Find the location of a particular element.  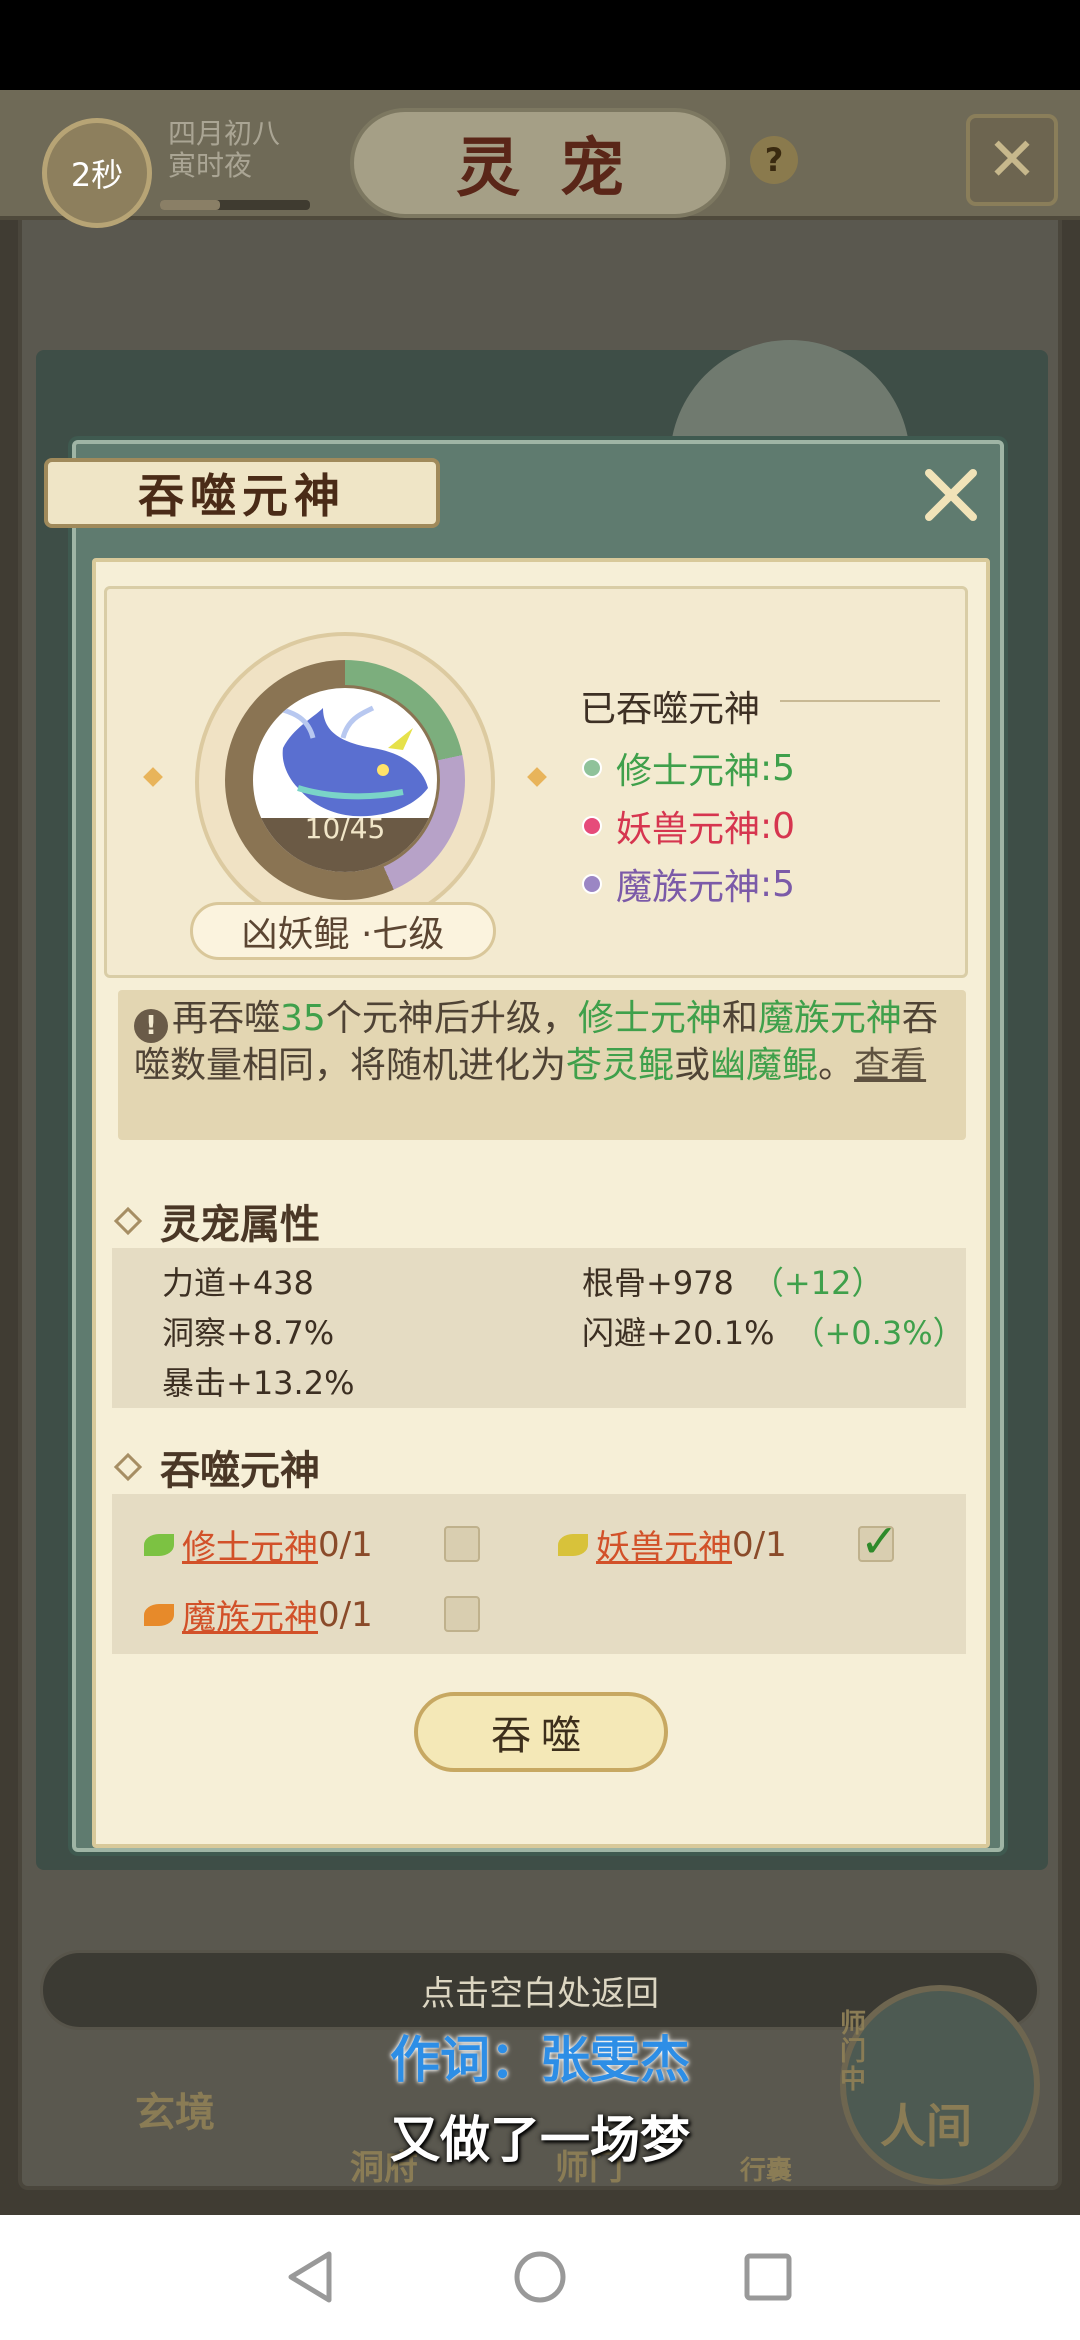

close-icon is located at coordinates (951, 495).